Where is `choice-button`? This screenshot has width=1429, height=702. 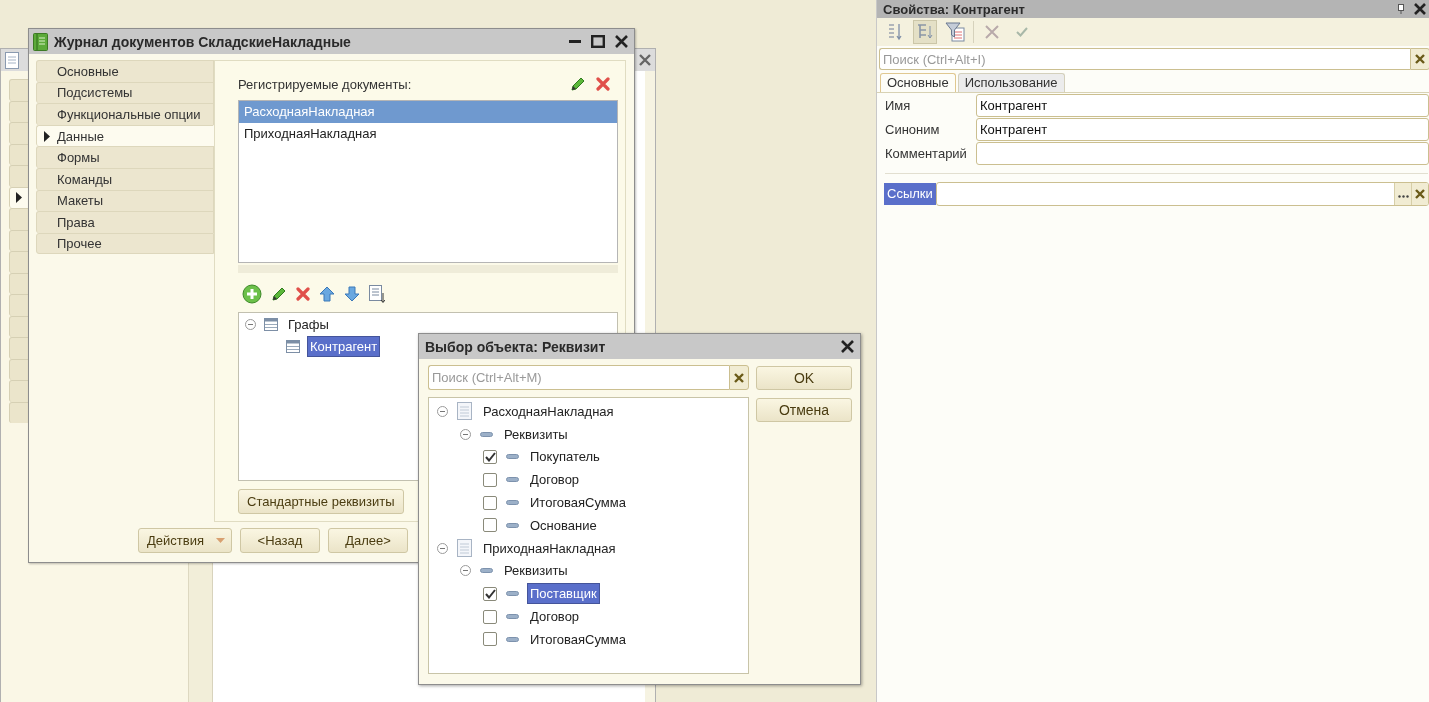 choice-button is located at coordinates (1402, 194).